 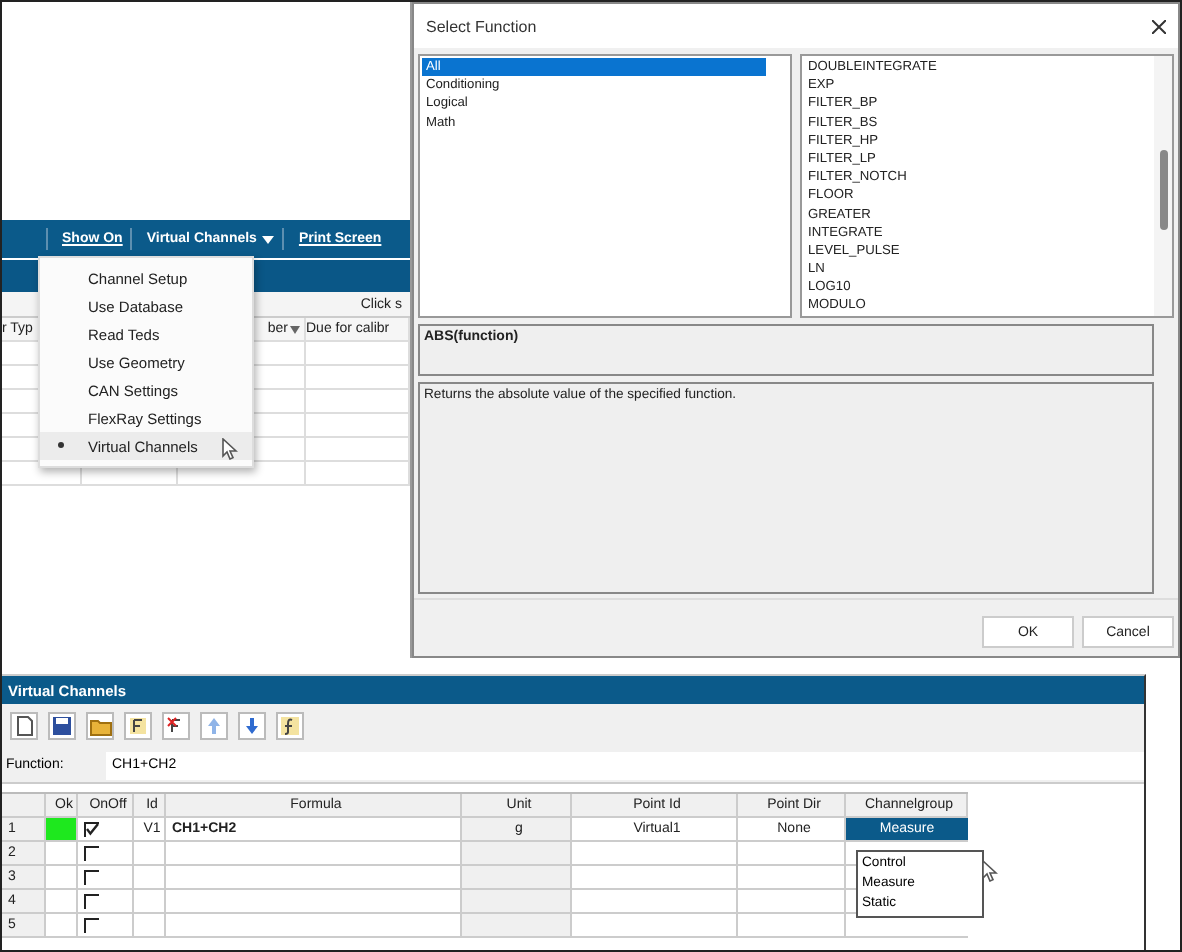 What do you see at coordinates (481, 26) in the screenshot?
I see `dialog-title: Select Function` at bounding box center [481, 26].